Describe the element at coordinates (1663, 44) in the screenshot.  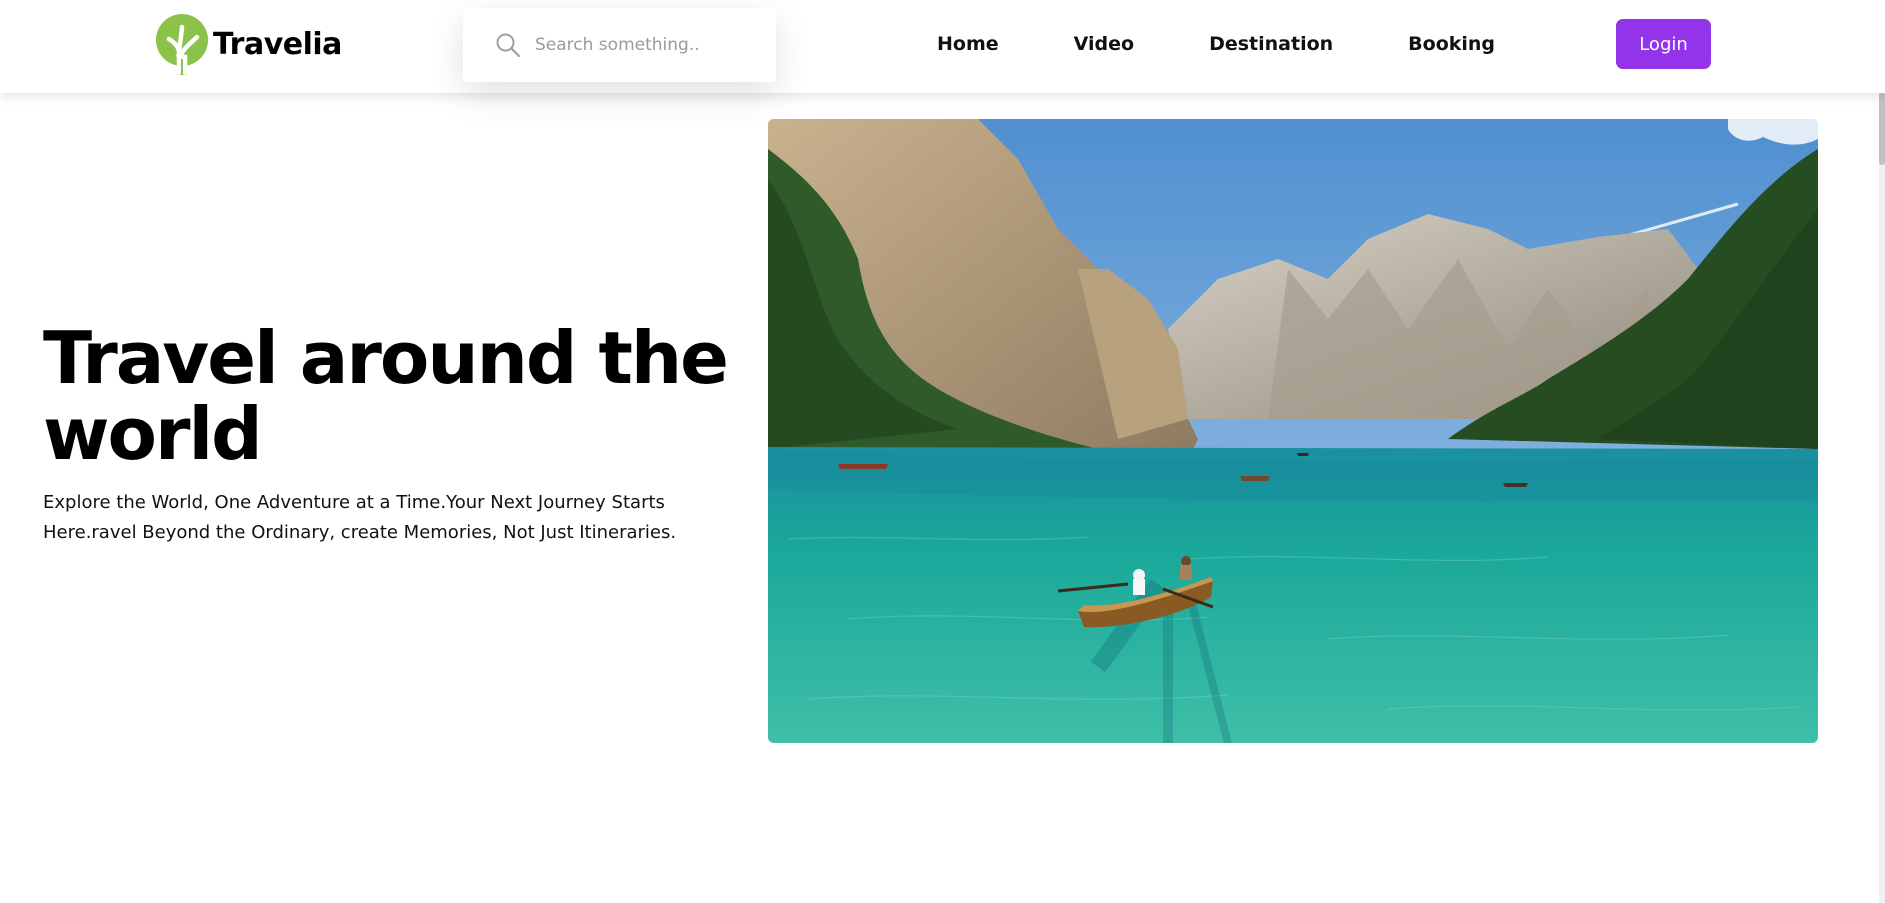
I see `login-button: Login` at that location.